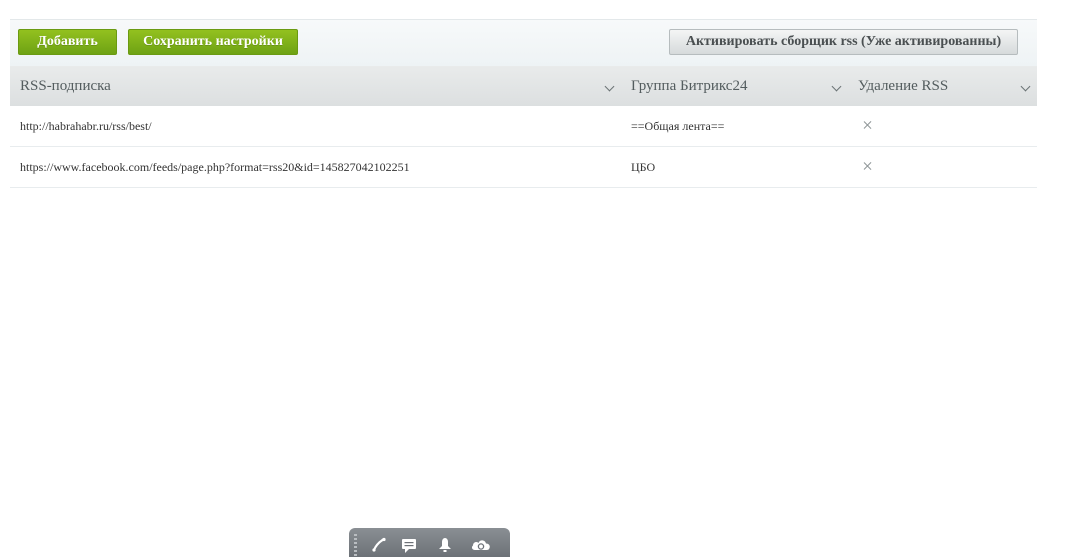  What do you see at coordinates (903, 86) in the screenshot?
I see `column-header-label: Удаление RSS` at bounding box center [903, 86].